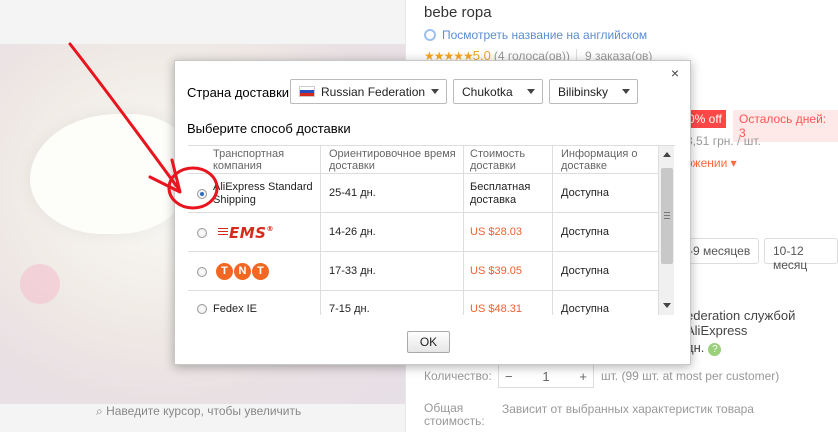 The width and height of the screenshot is (838, 432). What do you see at coordinates (667, 154) in the screenshot?
I see `scroll-up-icon` at bounding box center [667, 154].